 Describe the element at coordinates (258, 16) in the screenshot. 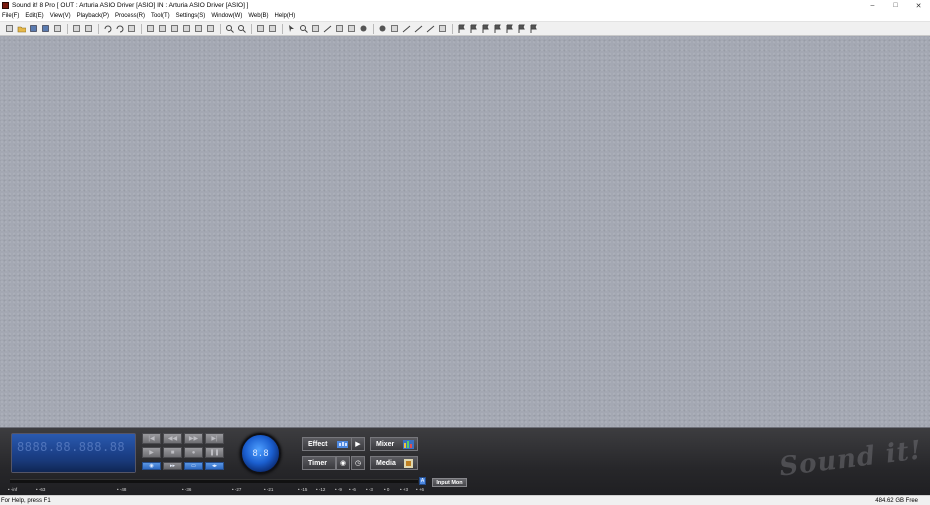

I see `menu-web: Web(B)` at that location.